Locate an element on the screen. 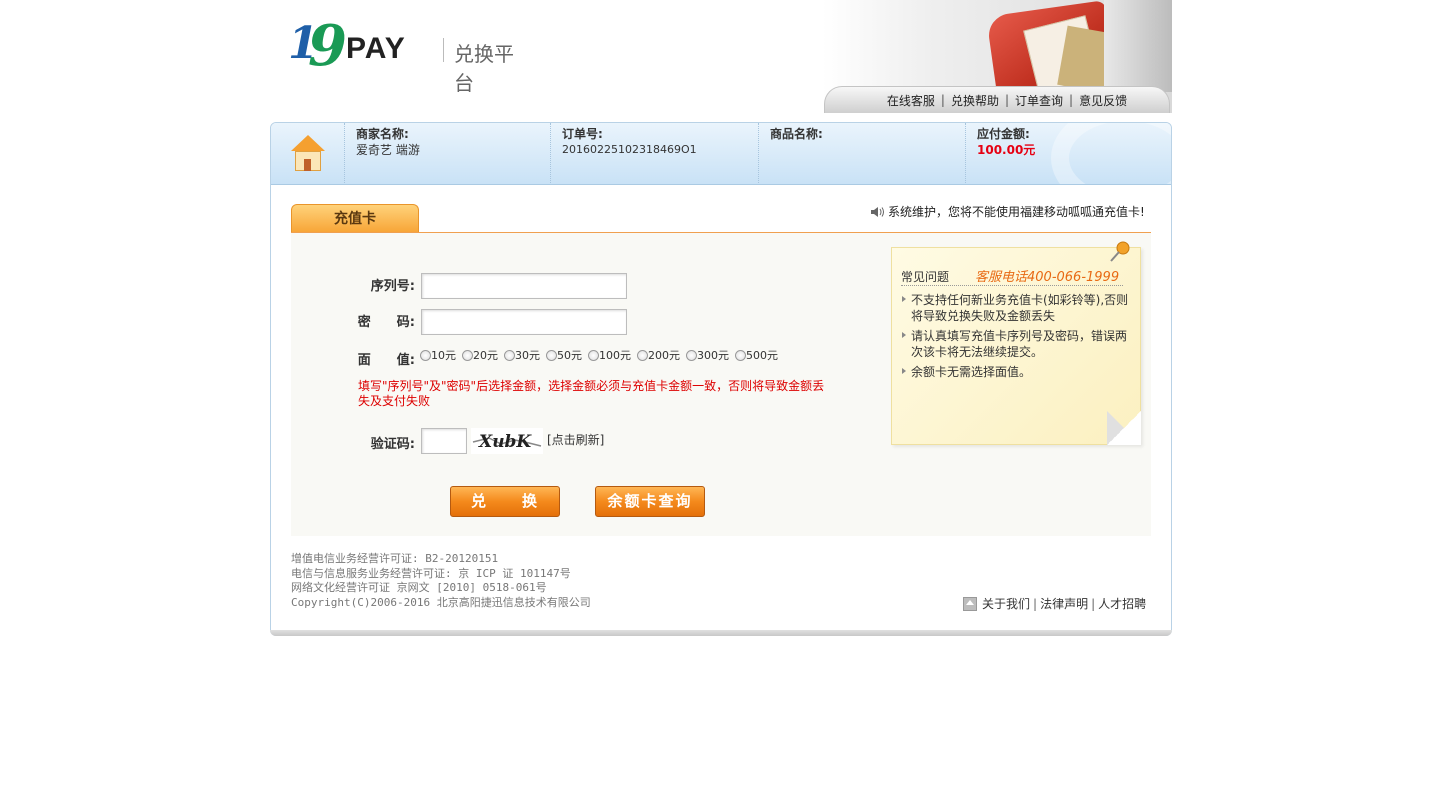  maintenance-notice: 系统维护，您将不能使用福建移动呱呱通充值卡! is located at coordinates (1007, 212).